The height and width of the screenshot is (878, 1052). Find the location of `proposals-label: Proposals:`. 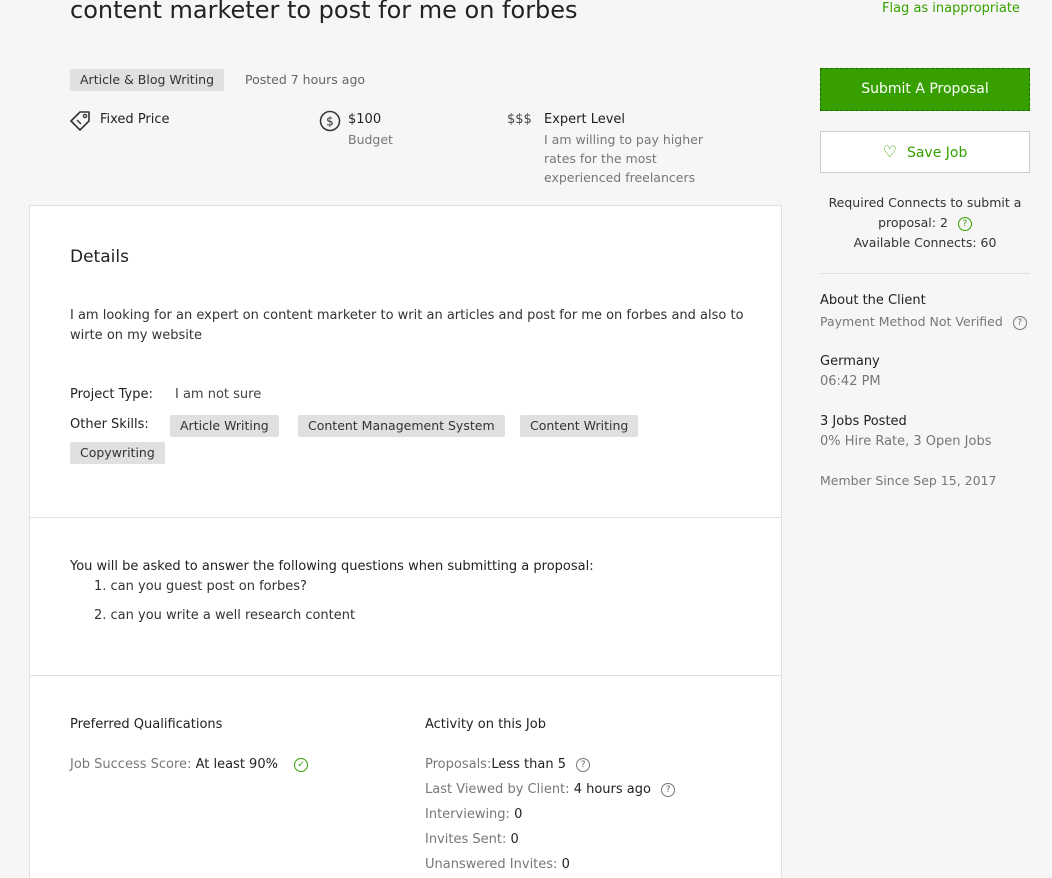

proposals-label: Proposals: is located at coordinates (458, 764).